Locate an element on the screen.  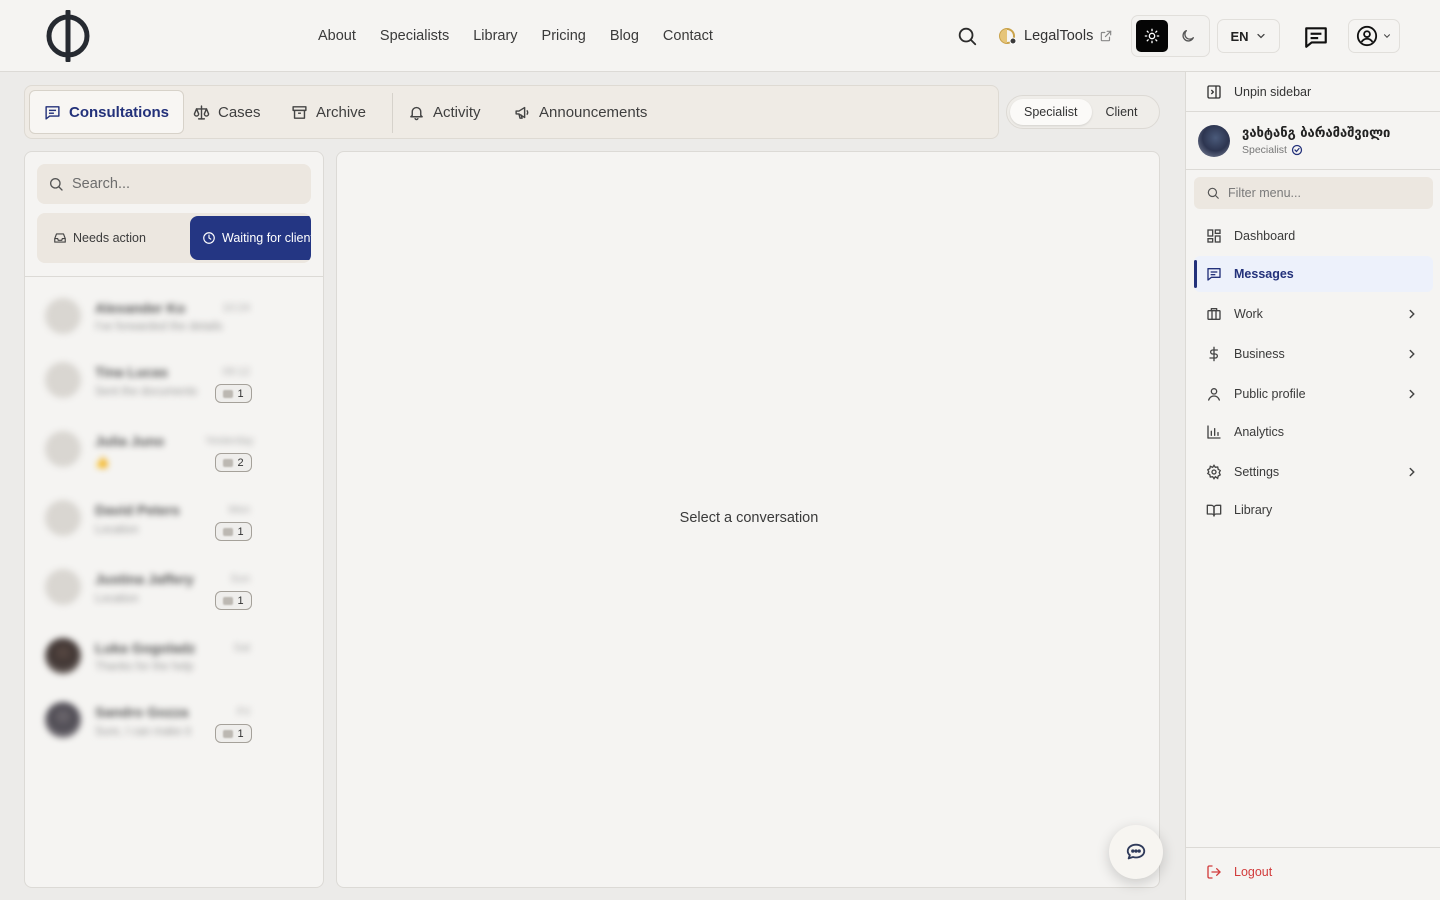
filter-needs-action: Needs action is located at coordinates (99, 238).